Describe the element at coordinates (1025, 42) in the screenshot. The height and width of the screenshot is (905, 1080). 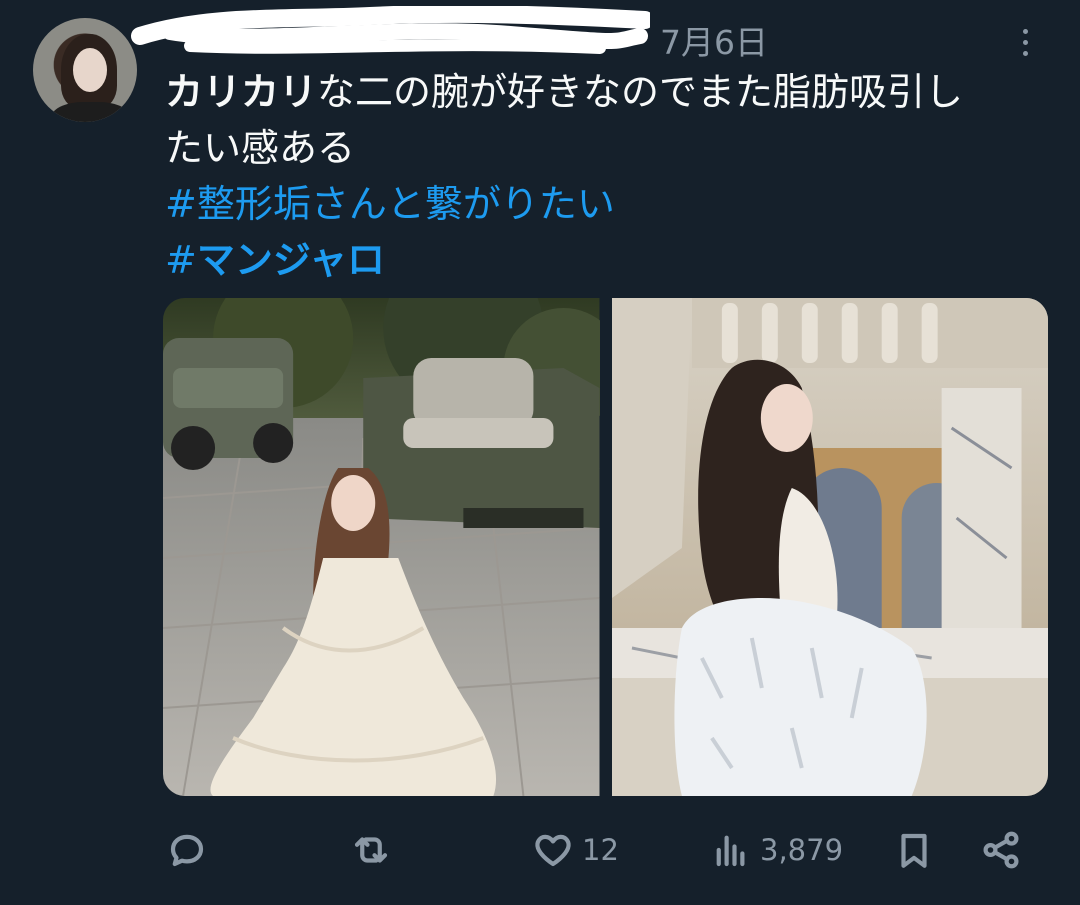
I see `more-options-icon` at that location.